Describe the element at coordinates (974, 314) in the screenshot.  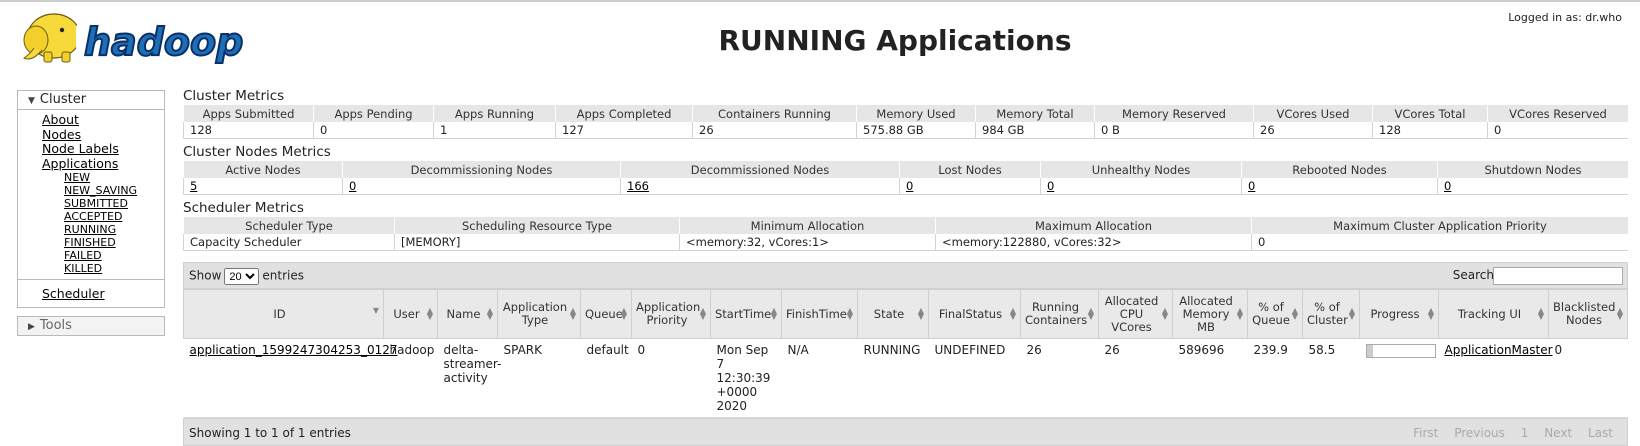
I see `column-header-finalstatus: FinalStatus ▲ ▼` at that location.